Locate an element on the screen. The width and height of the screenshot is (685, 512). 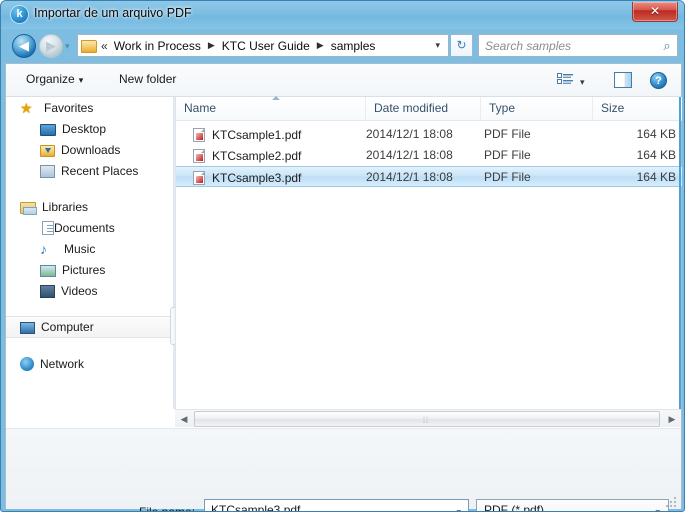
column-header-date-modified: Date modified is located at coordinates (423, 108).